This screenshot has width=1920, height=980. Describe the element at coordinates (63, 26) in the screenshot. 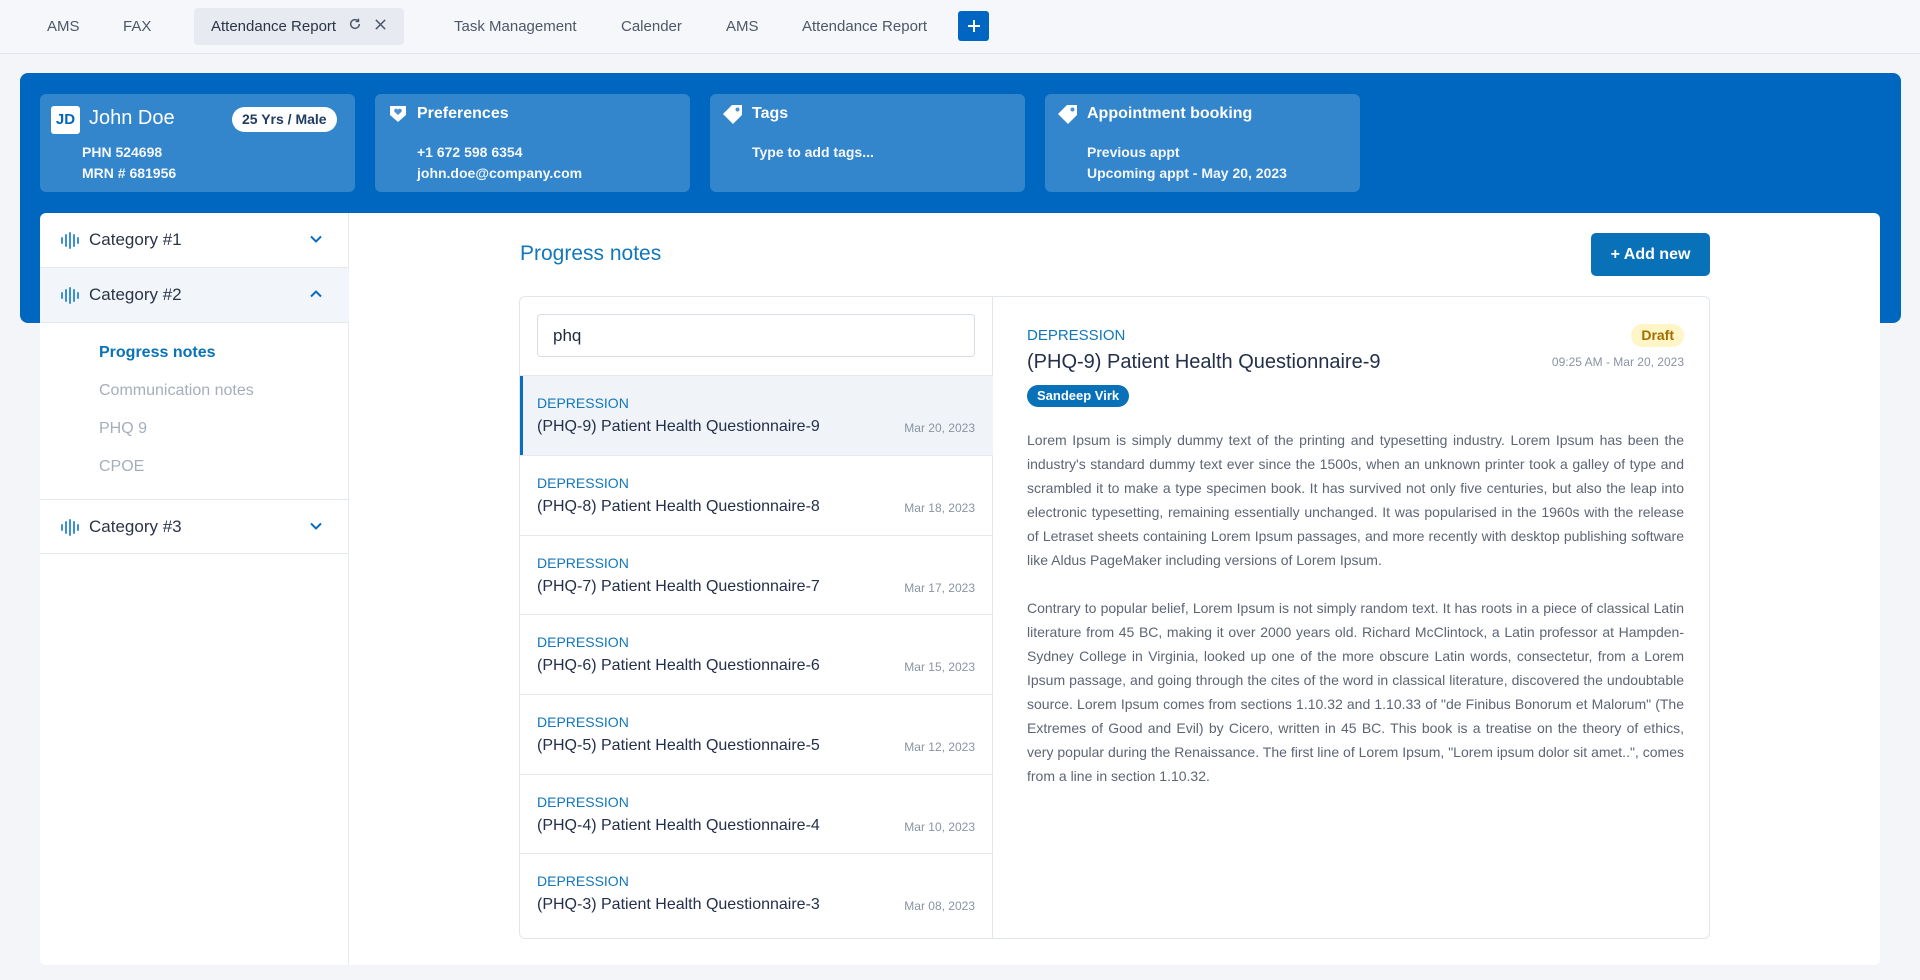

I see `tab-ams: AMS` at that location.